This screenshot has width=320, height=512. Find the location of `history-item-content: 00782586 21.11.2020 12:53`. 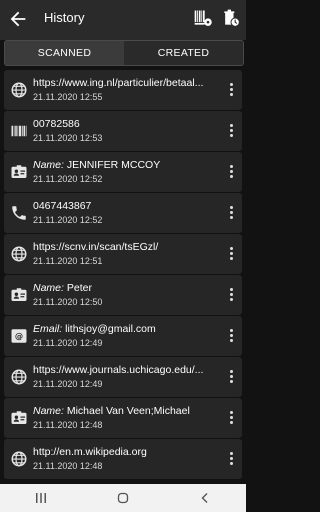

history-item-content: 00782586 21.11.2020 12:53 is located at coordinates (126, 130).